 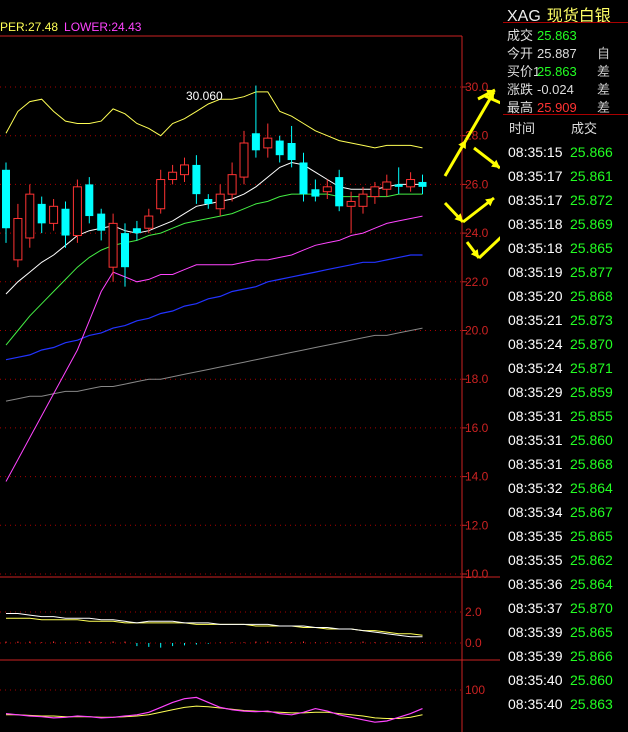 What do you see at coordinates (477, 379) in the screenshot?
I see `price-axis-label: 18.0` at bounding box center [477, 379].